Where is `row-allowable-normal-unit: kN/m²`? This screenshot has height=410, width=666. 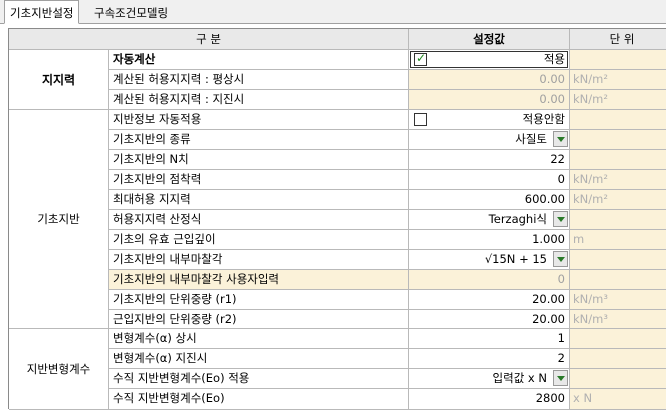 row-allowable-normal-unit: kN/m² is located at coordinates (618, 80).